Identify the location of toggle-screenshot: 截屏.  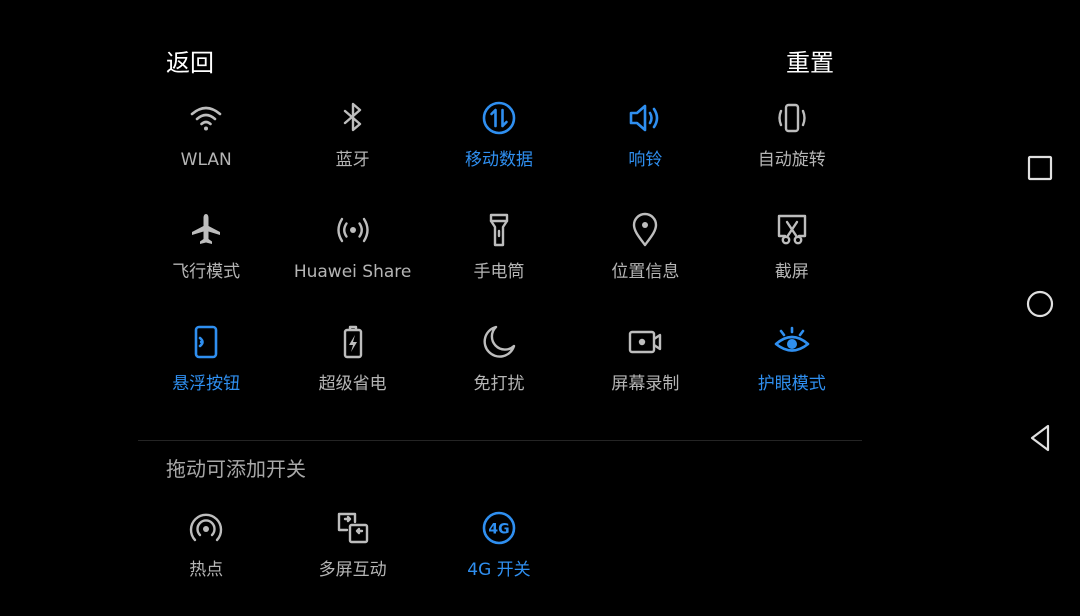
(792, 262).